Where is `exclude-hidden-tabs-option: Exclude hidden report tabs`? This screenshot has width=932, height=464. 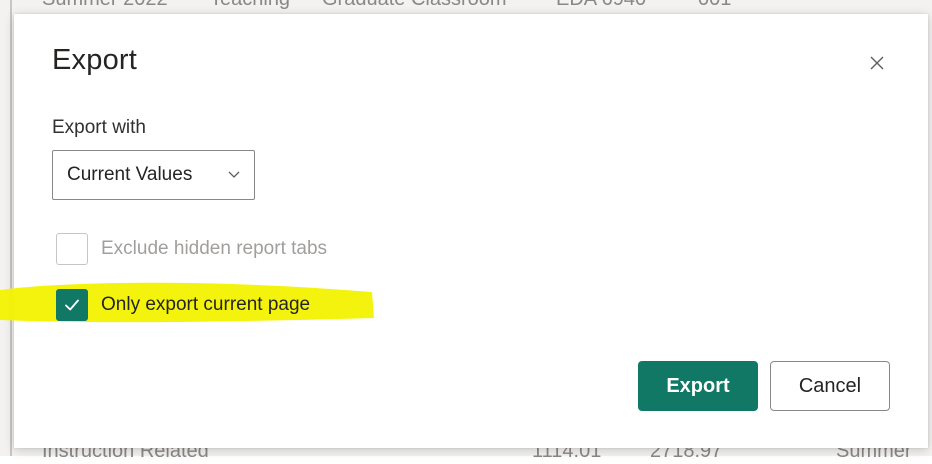
exclude-hidden-tabs-option: Exclude hidden report tabs is located at coordinates (191, 249).